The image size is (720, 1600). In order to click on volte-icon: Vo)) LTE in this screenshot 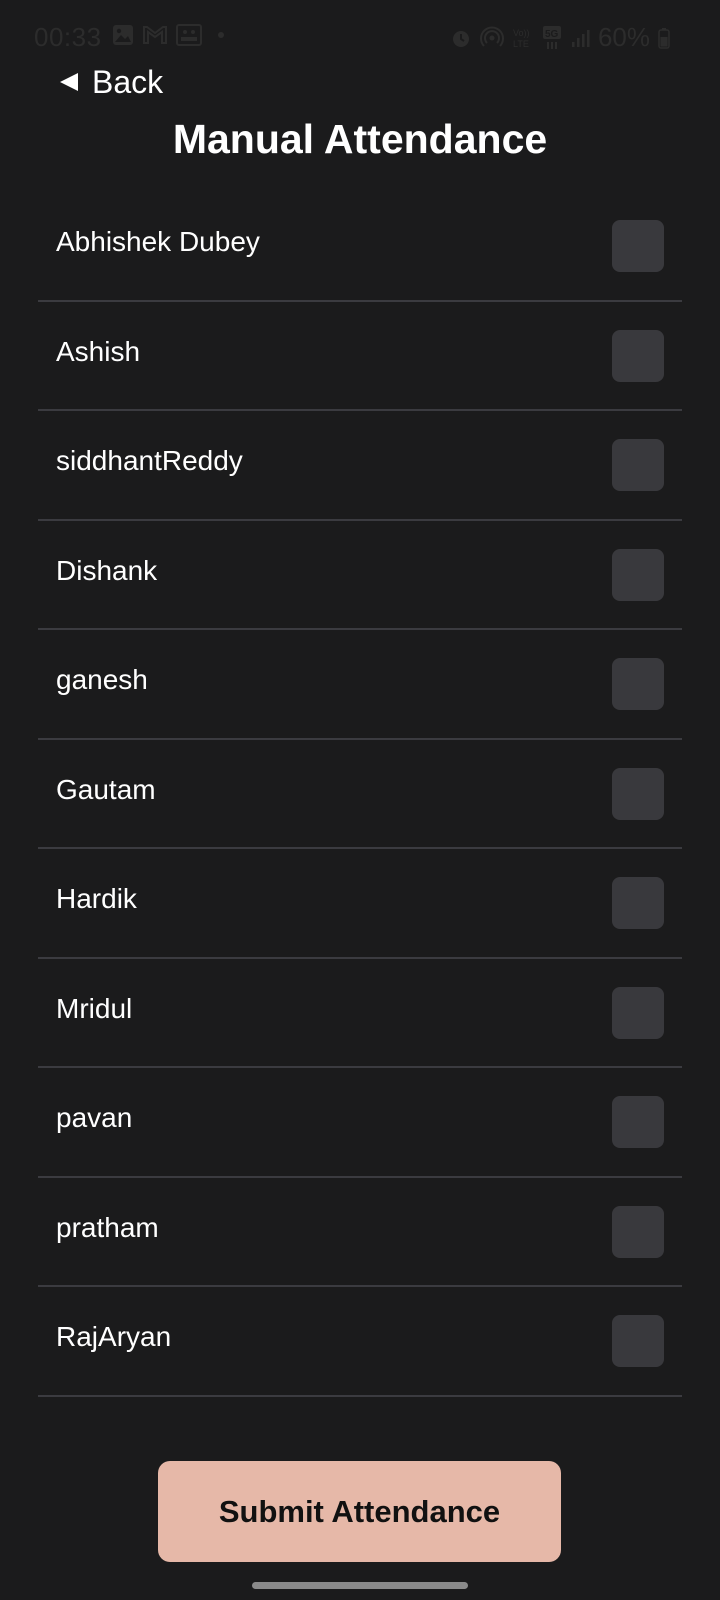, I will do `click(521, 38)`.